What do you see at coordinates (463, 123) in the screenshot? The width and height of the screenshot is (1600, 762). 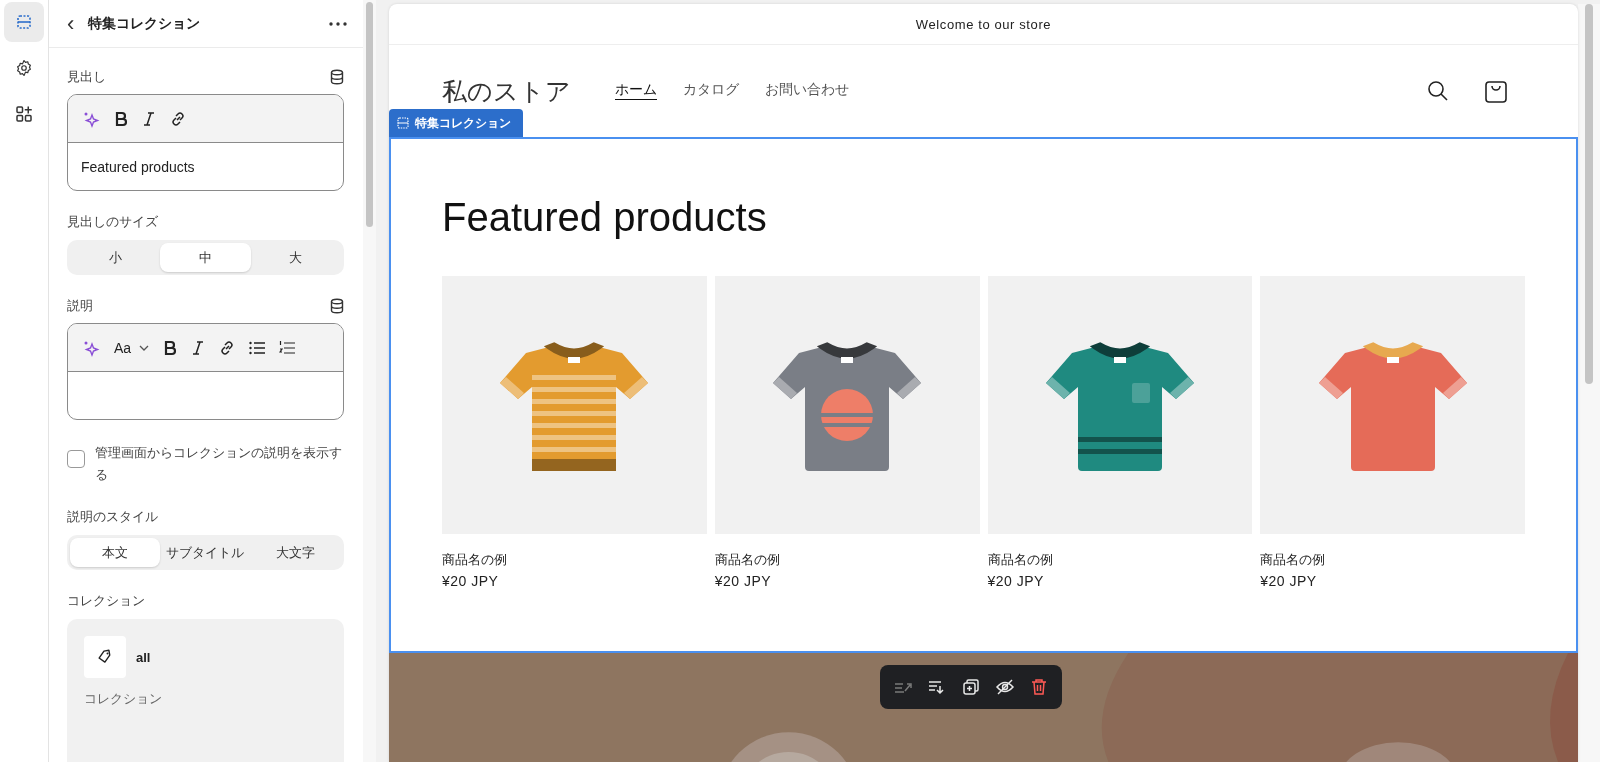 I see `section-tag-label: 特集コレクション` at bounding box center [463, 123].